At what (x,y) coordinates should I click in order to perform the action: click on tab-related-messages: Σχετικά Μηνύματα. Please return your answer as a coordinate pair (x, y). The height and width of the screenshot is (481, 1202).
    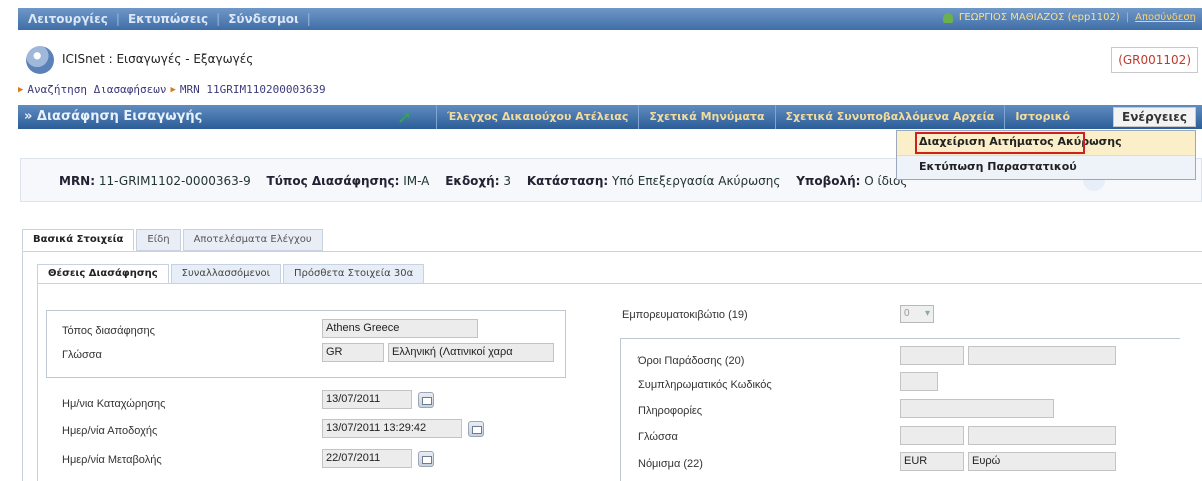
    Looking at the image, I should click on (706, 117).